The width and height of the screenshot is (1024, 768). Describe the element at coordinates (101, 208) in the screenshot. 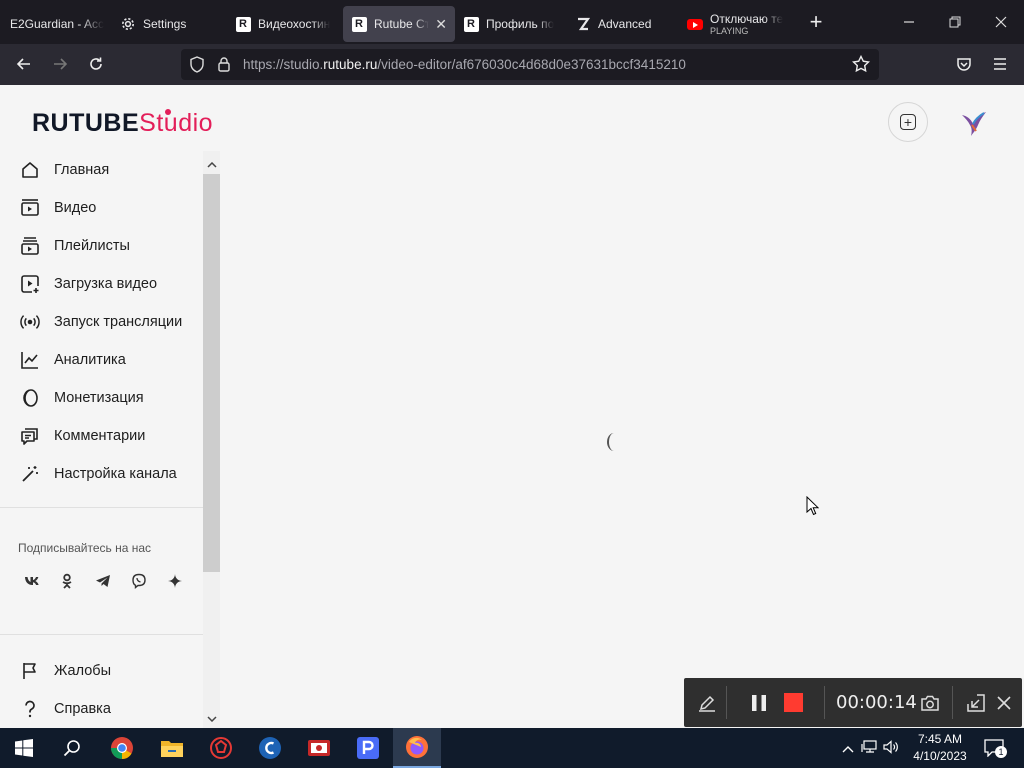

I see `sidebar-item-video: Видео` at that location.